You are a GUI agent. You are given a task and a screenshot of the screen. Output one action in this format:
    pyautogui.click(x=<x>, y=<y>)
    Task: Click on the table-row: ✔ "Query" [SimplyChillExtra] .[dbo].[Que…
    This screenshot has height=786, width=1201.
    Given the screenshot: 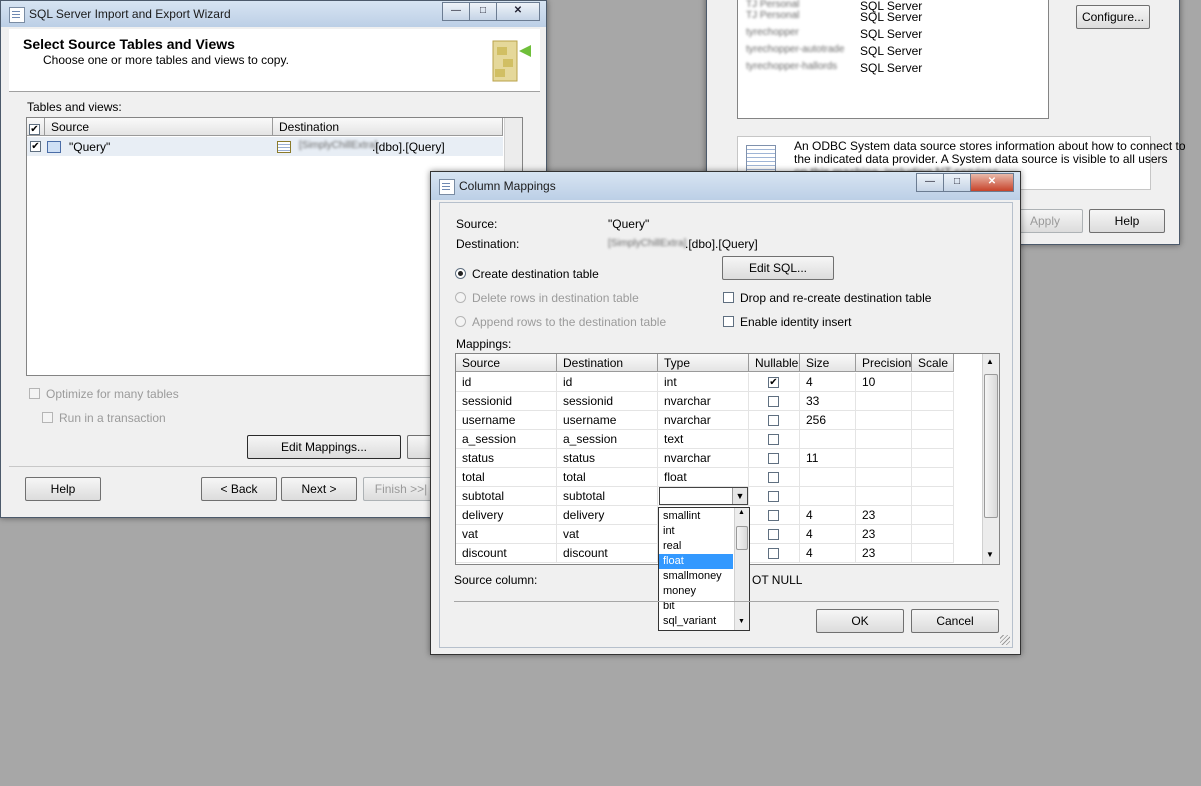 What is the action you would take?
    pyautogui.click(x=265, y=146)
    